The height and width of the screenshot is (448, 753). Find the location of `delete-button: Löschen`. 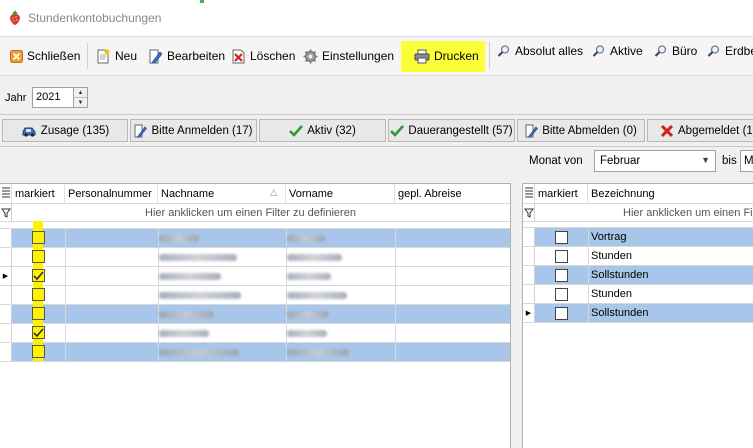

delete-button: Löschen is located at coordinates (263, 56).